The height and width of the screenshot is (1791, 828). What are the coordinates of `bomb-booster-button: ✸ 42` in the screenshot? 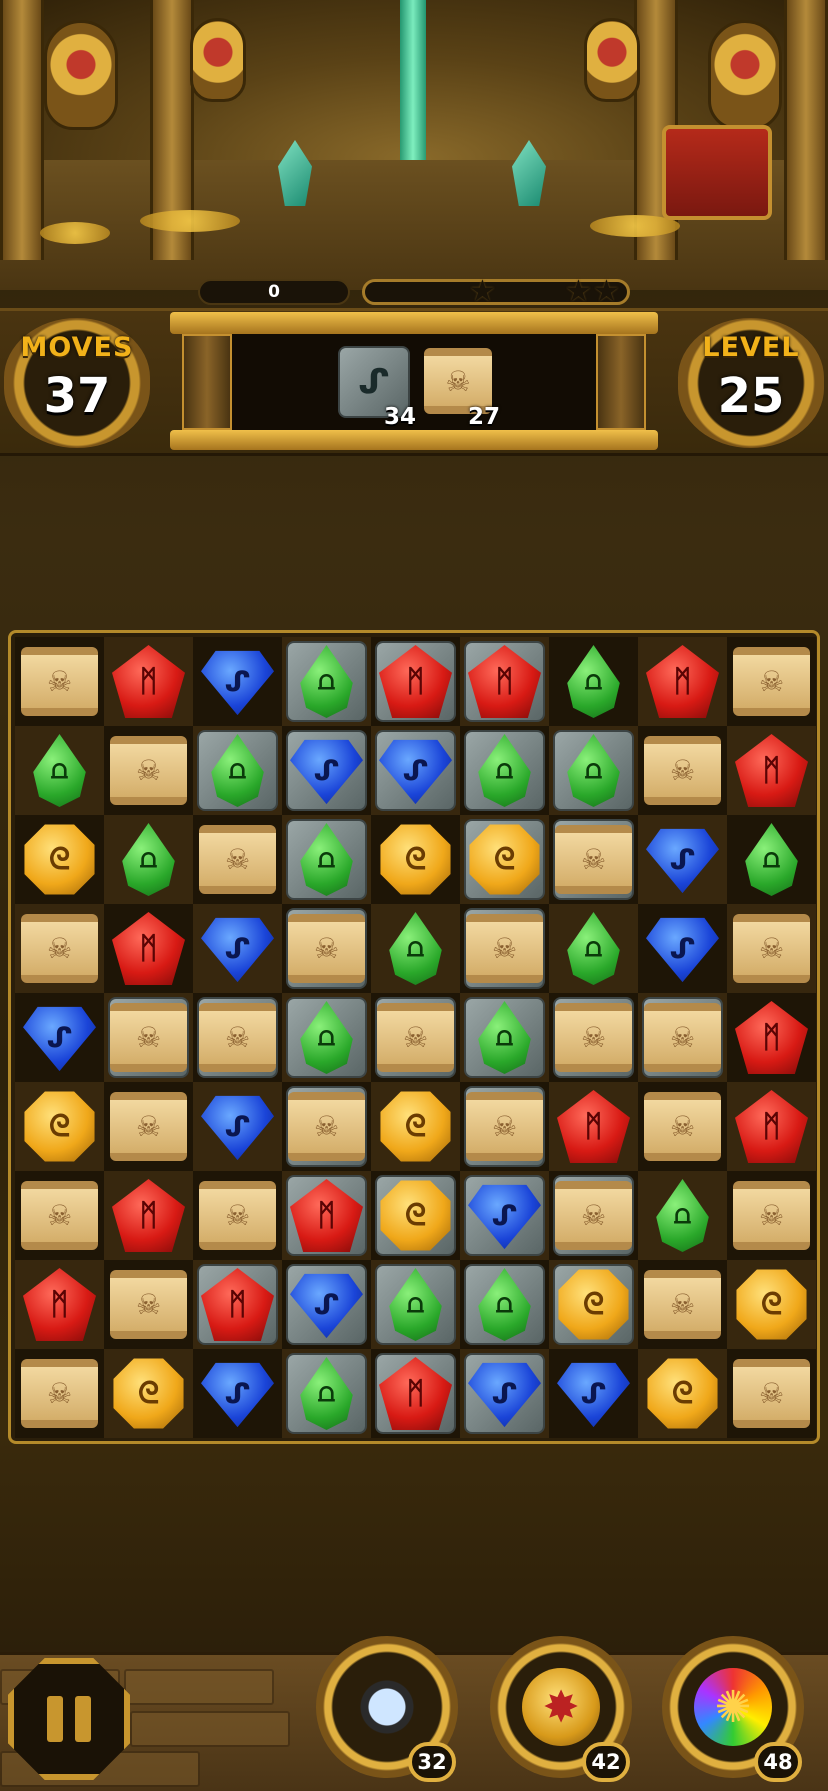 It's located at (561, 1709).